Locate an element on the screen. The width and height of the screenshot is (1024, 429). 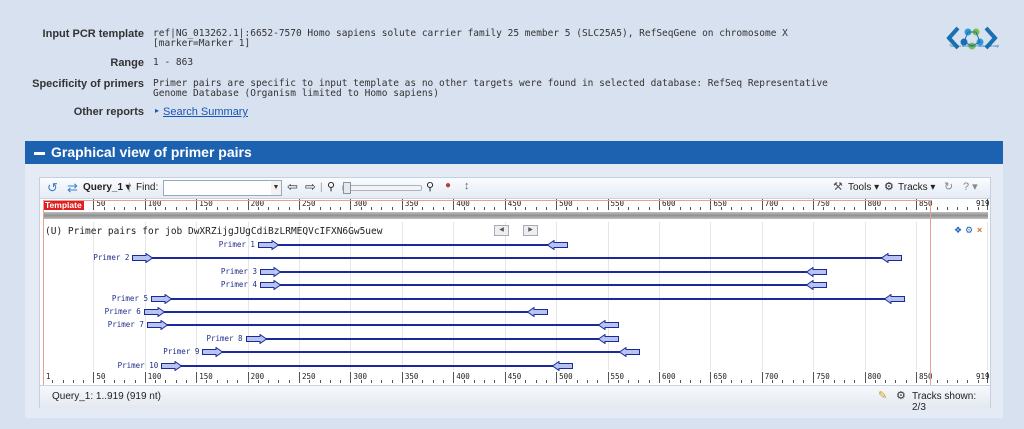
tools-menu: Tools ▾ is located at coordinates (863, 187).